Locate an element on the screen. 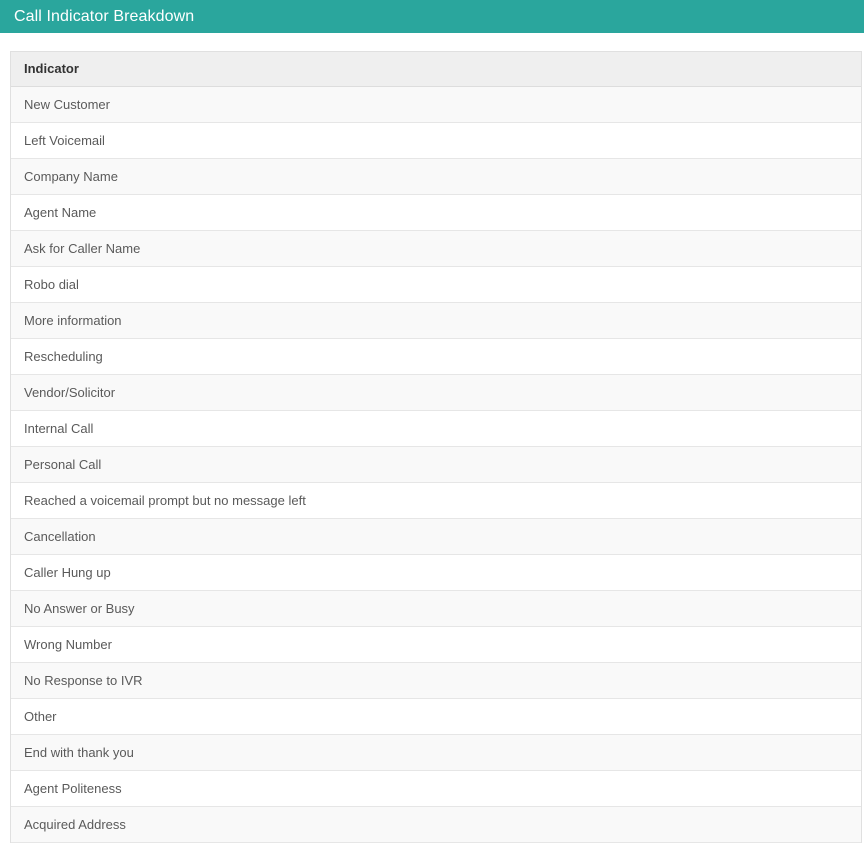  page-header-bar: Call Indicator Breakdown is located at coordinates (432, 16).